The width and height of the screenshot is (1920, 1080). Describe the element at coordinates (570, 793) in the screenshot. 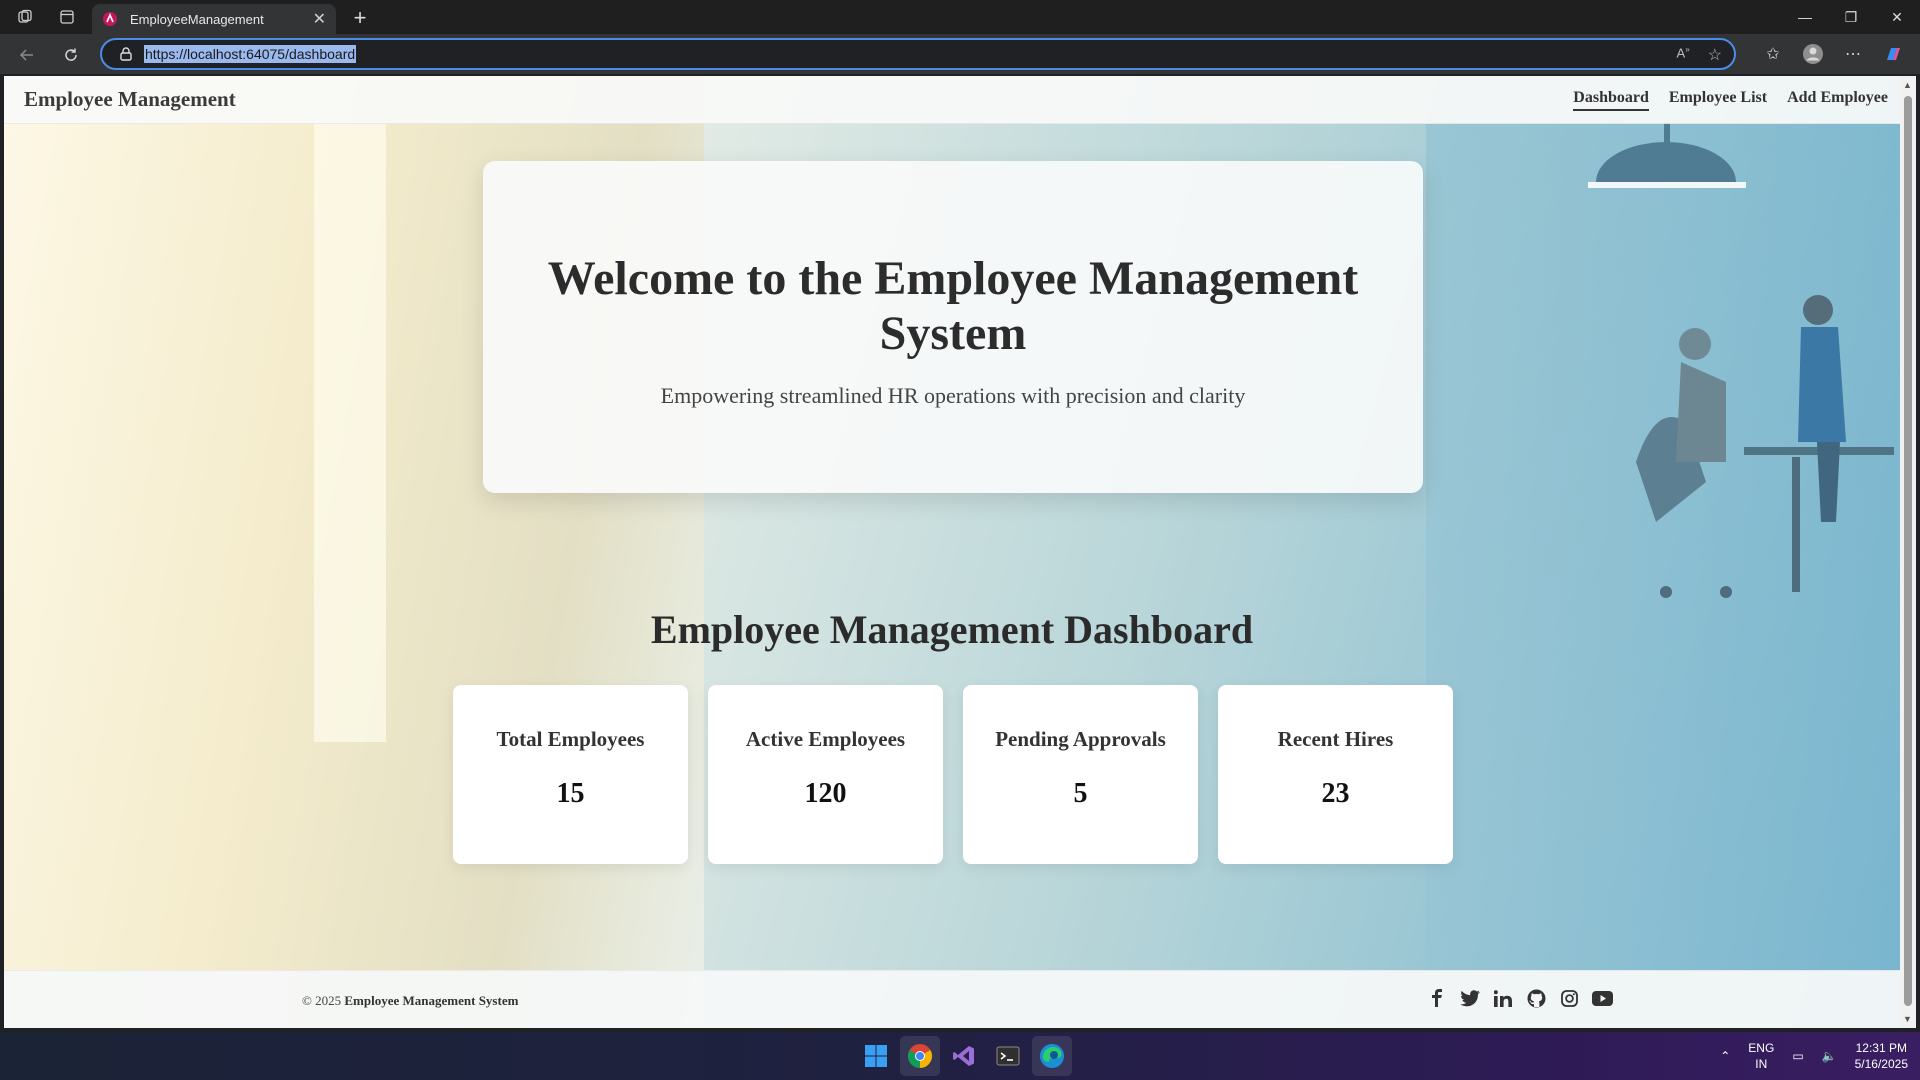

I see `stat-value: 15` at that location.